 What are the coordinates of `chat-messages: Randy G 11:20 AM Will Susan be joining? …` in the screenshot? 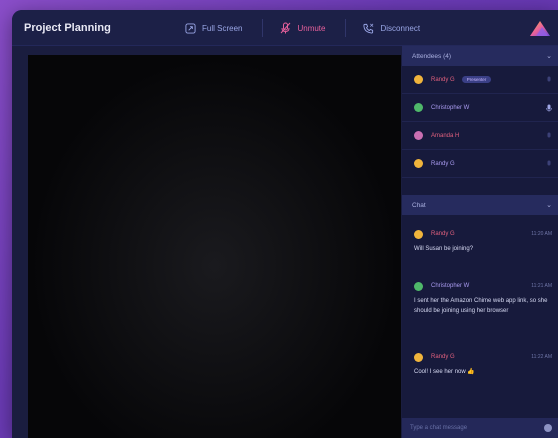 It's located at (480, 322).